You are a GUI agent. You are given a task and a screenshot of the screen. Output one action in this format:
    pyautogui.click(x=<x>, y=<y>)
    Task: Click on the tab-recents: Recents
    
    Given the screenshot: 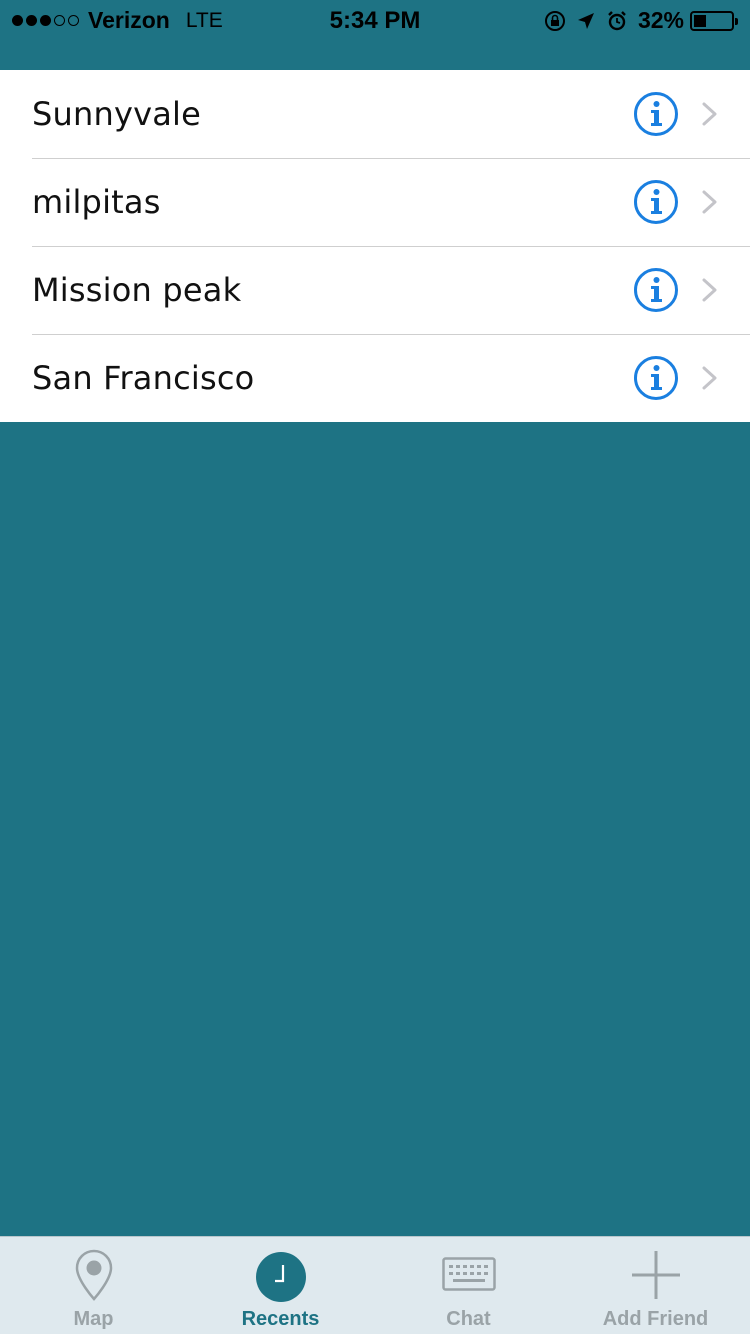 What is the action you would take?
    pyautogui.click(x=280, y=1285)
    